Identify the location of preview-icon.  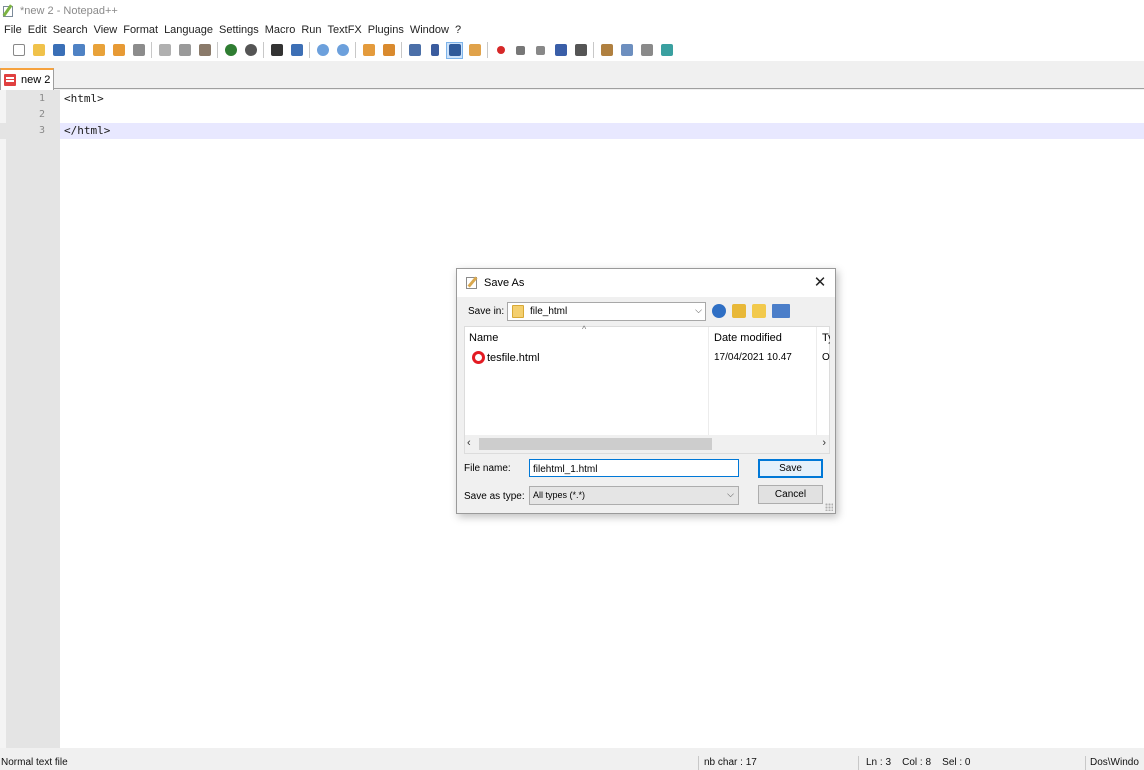
(646, 50).